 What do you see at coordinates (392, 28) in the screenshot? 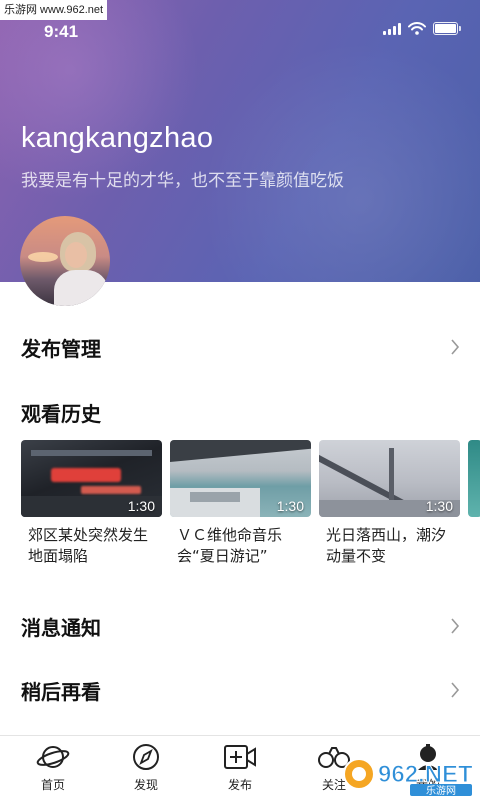
I see `cellular-signal-icon` at bounding box center [392, 28].